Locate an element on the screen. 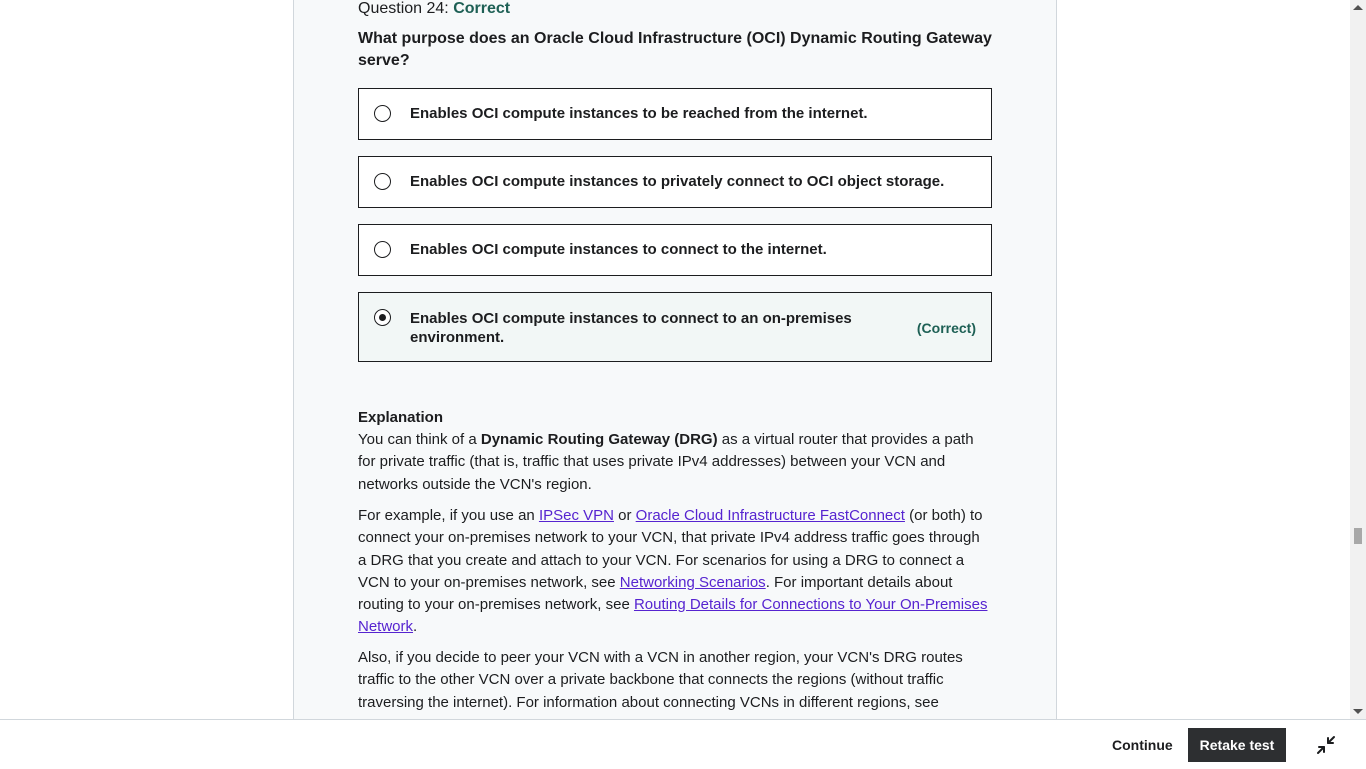 The width and height of the screenshot is (1366, 769). question-status: Correct is located at coordinates (482, 8).